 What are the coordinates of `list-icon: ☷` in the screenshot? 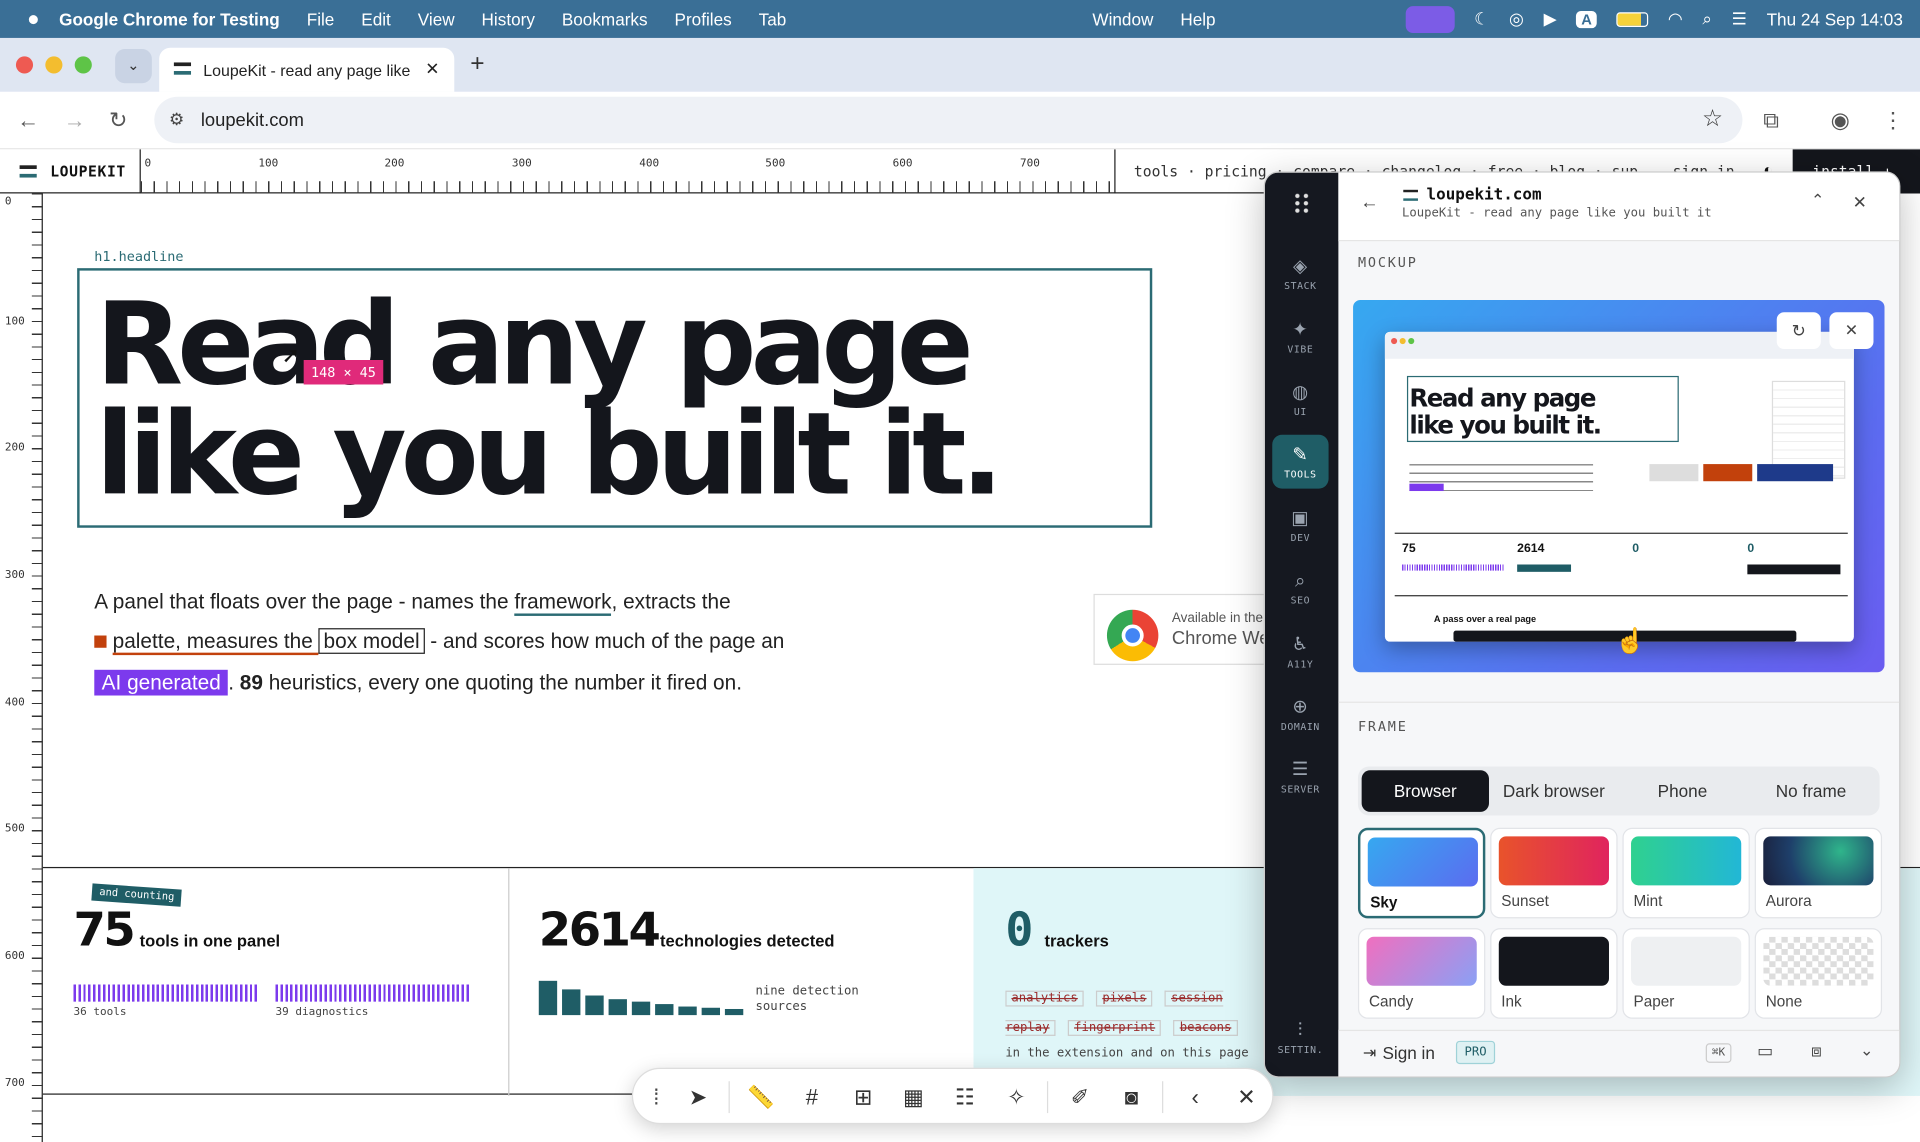 It's located at (964, 1097).